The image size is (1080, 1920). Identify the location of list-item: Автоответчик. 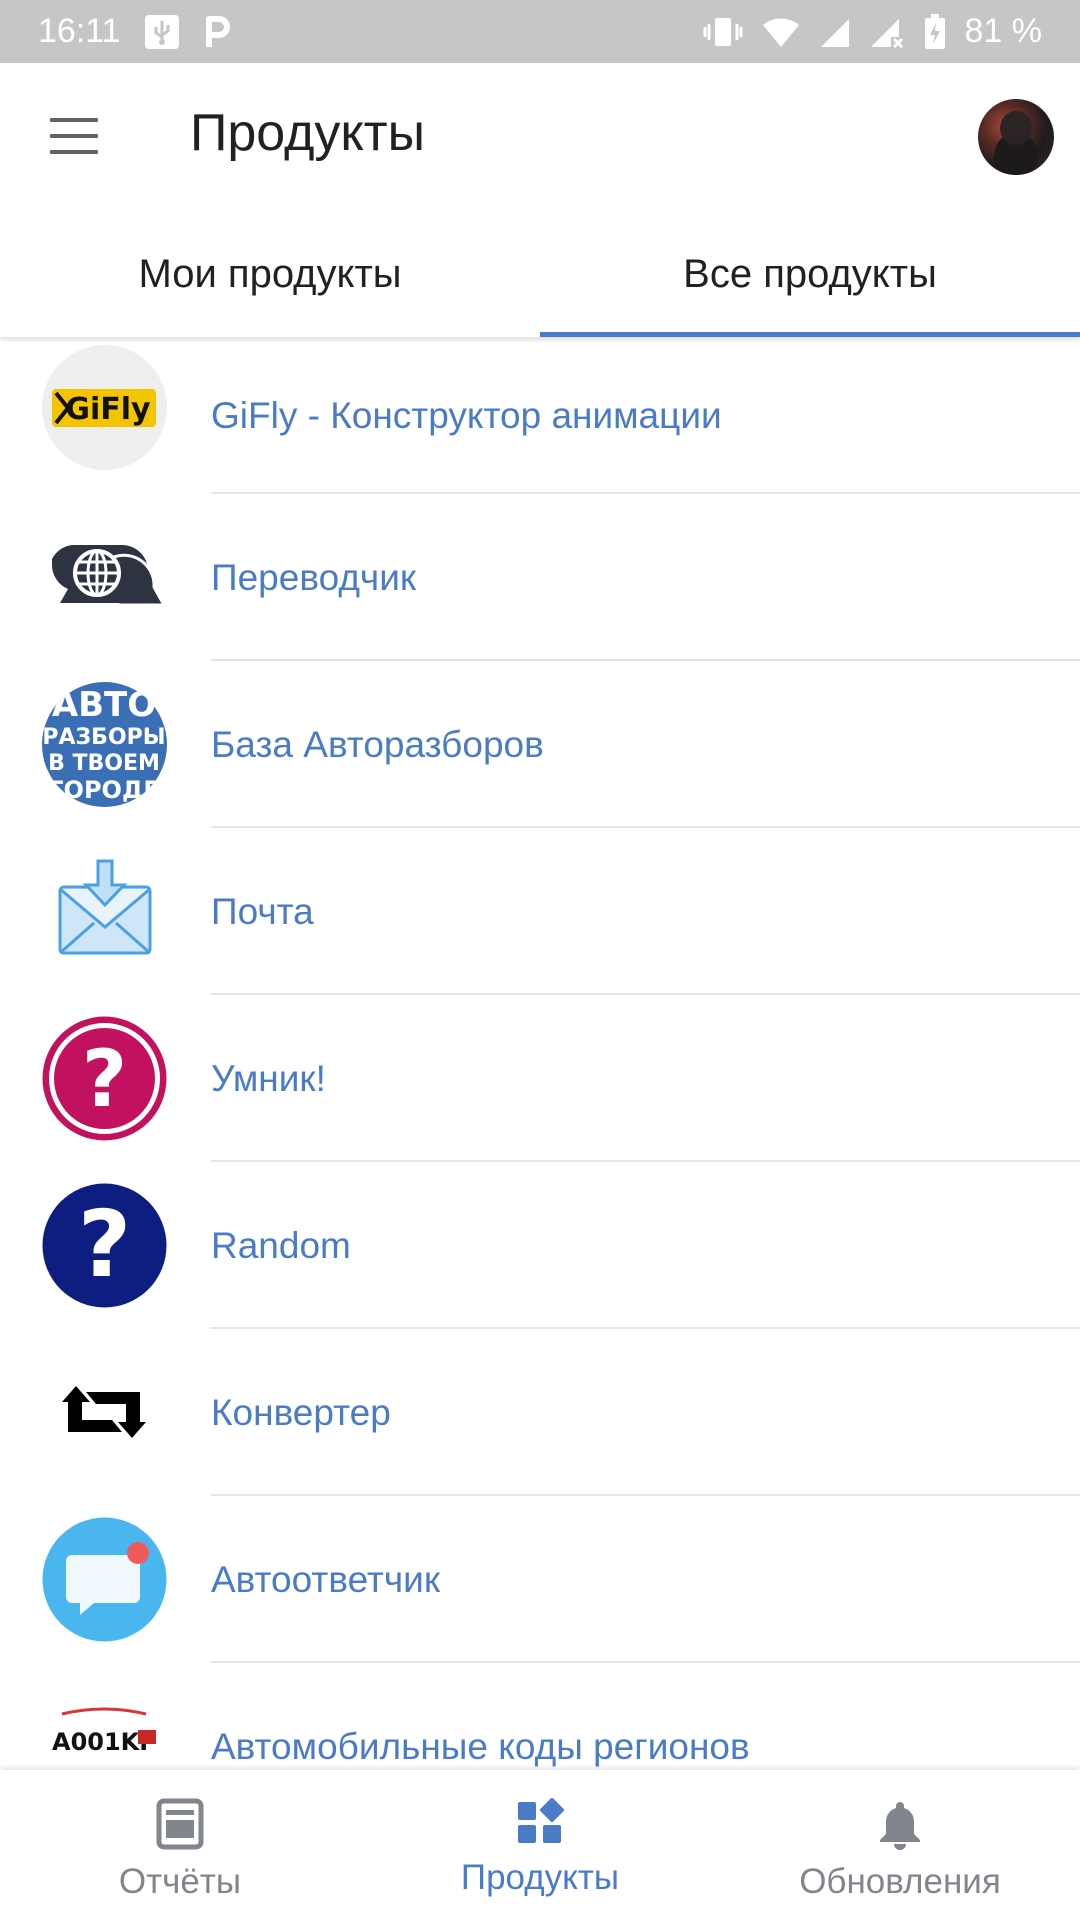
(540, 1579).